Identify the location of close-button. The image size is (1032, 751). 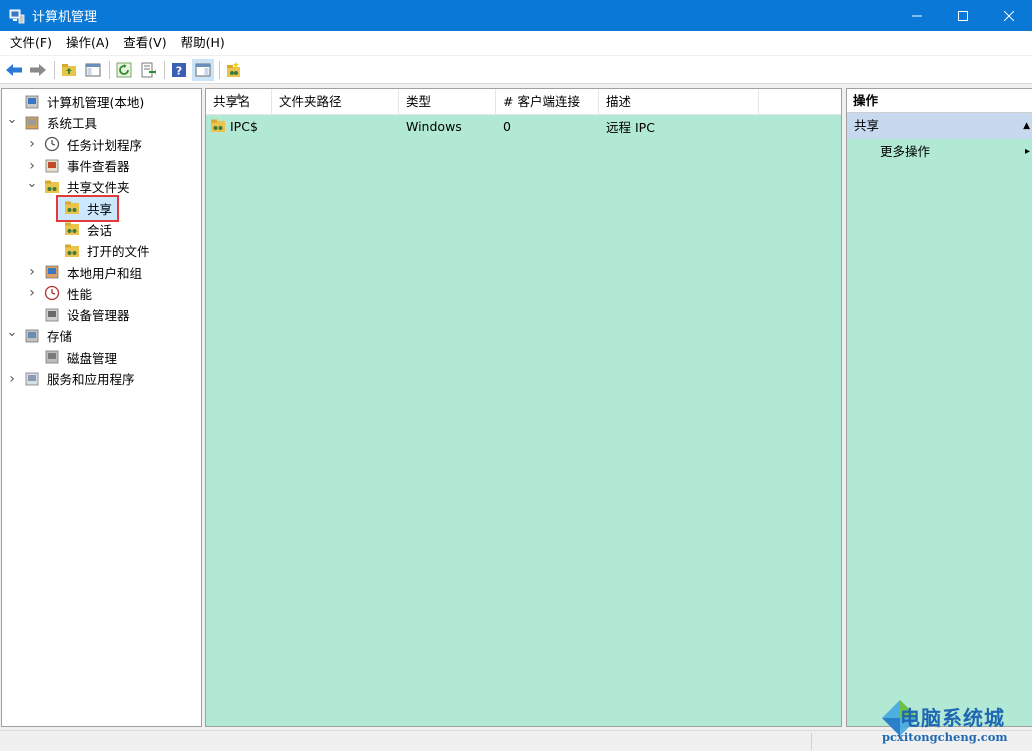
(1009, 15).